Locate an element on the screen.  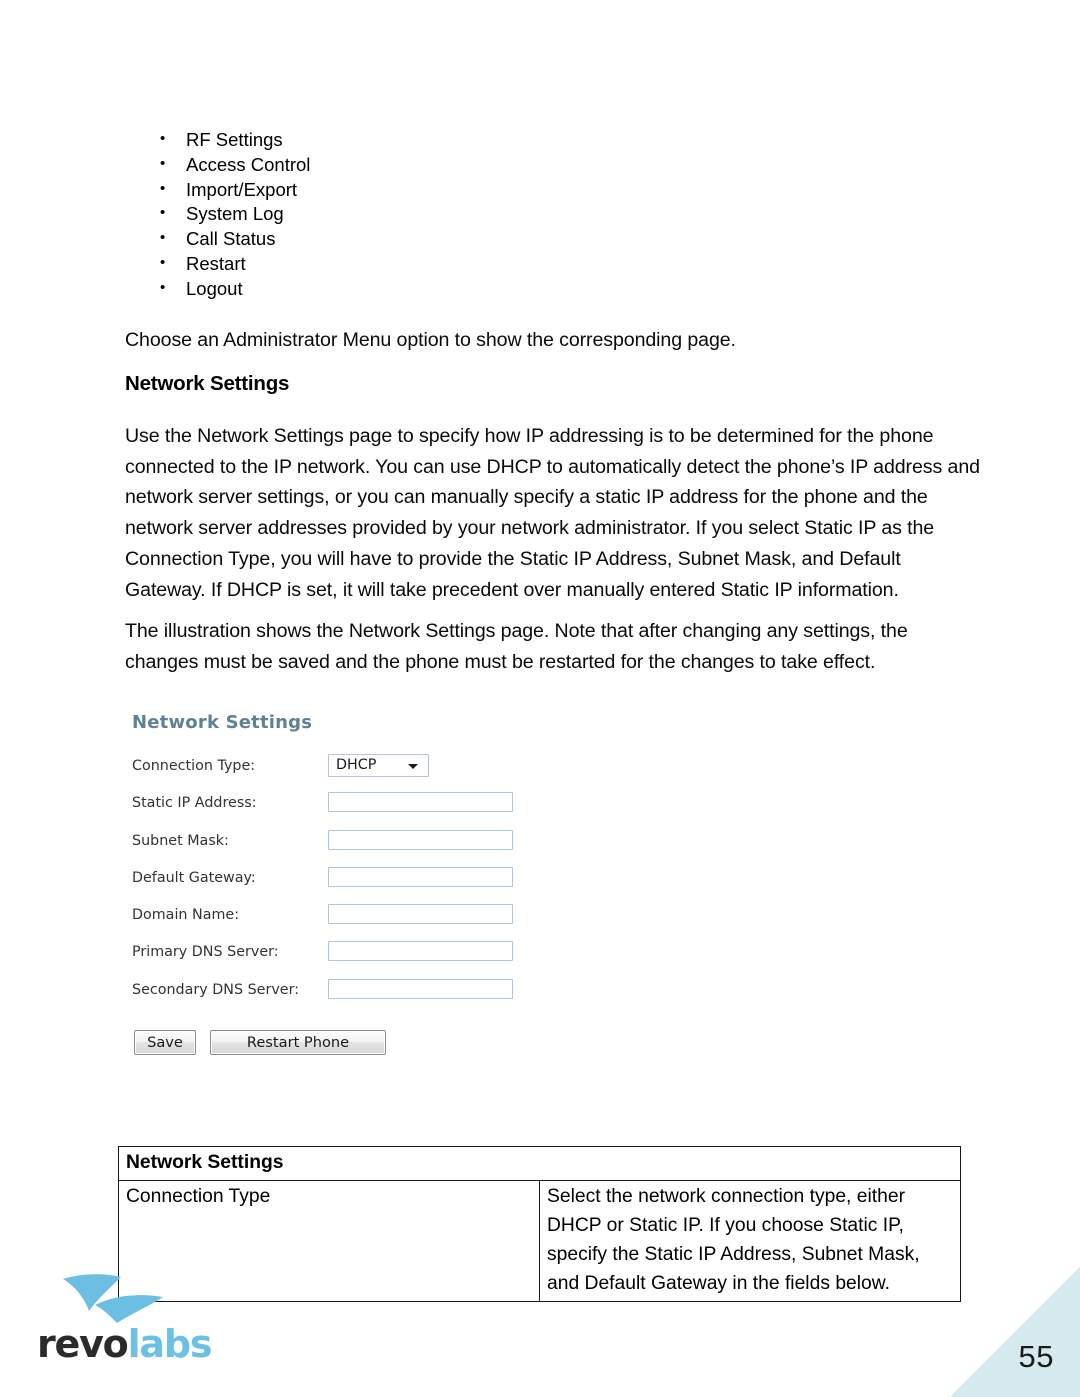
list-item: Access Control is located at coordinates (234, 165).